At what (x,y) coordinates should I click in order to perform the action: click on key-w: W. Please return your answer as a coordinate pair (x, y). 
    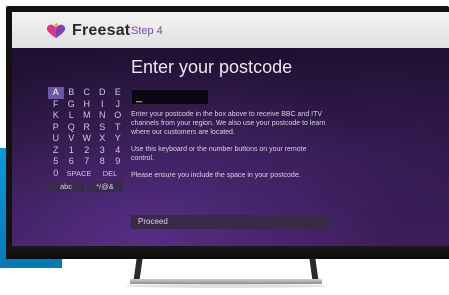
    Looking at the image, I should click on (87, 139).